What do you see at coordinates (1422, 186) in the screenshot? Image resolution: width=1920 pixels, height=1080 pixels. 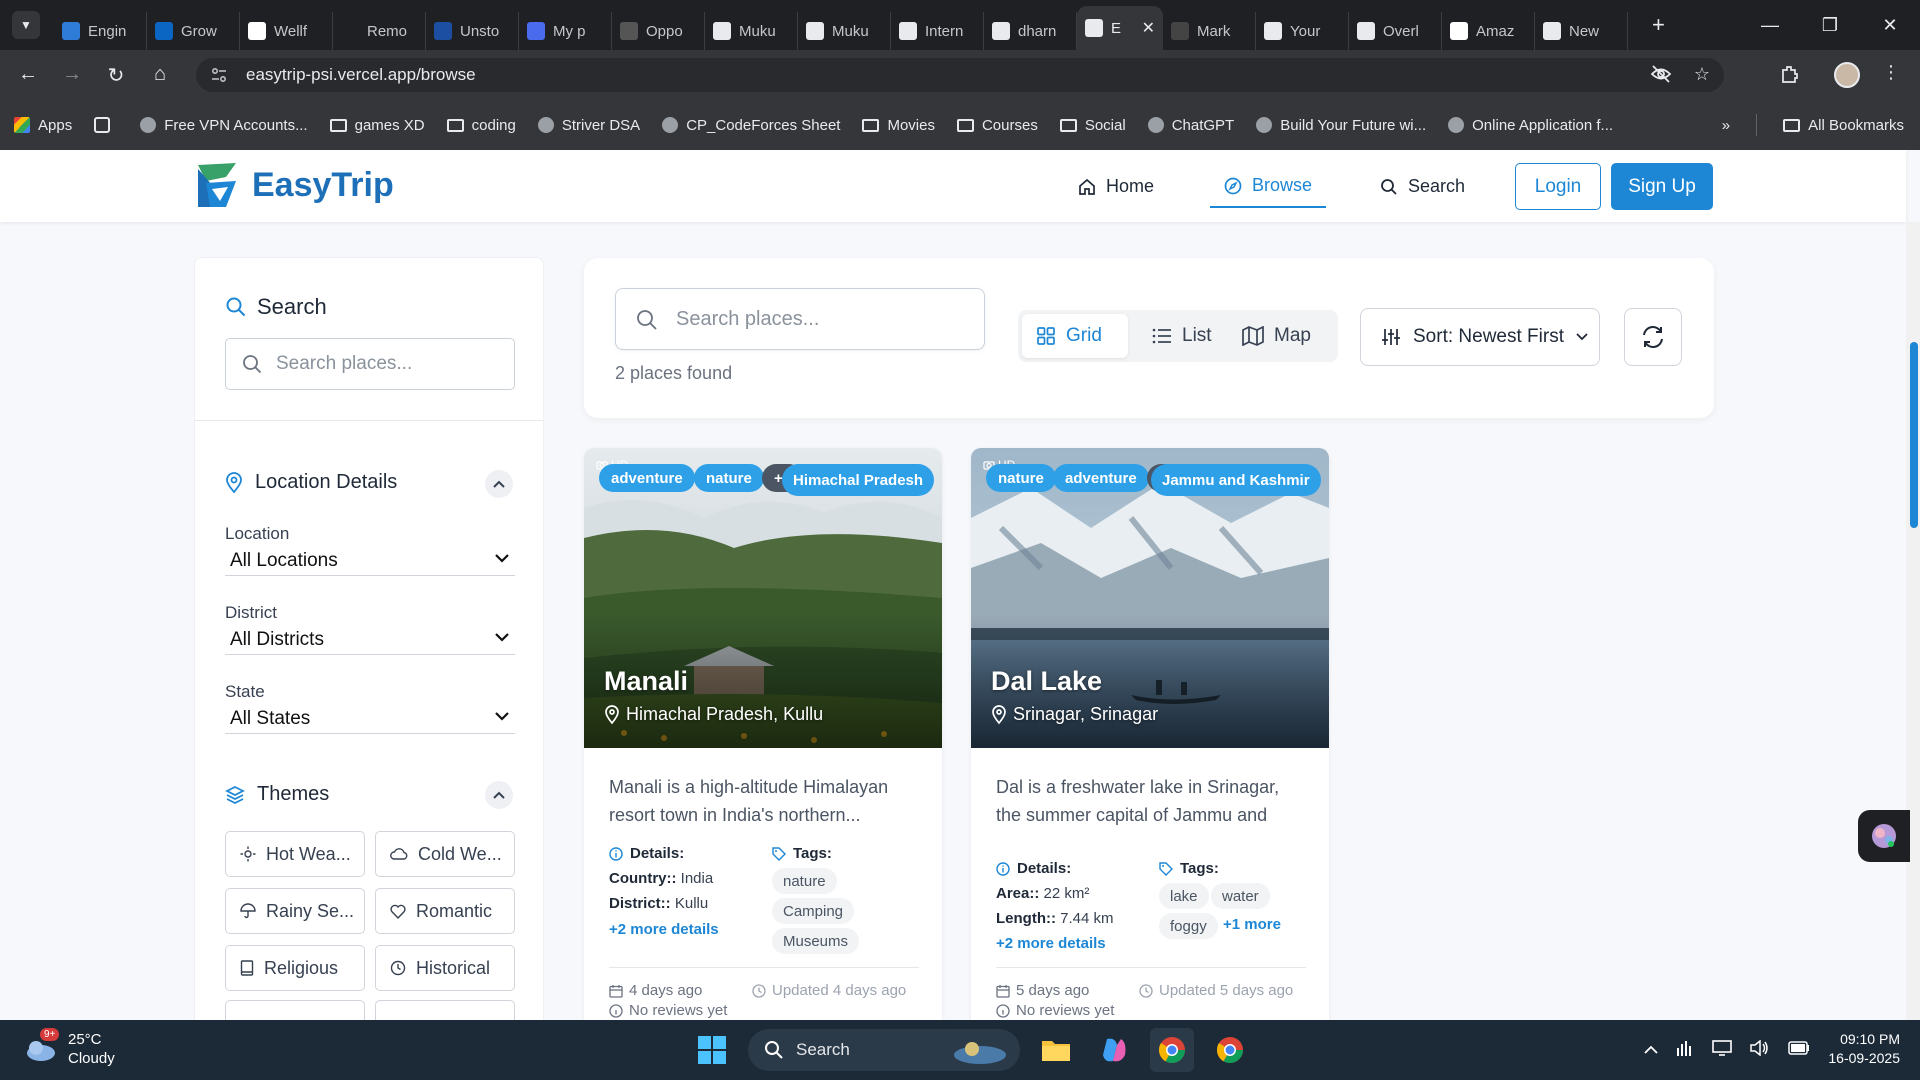 I see `nav-search: Search` at bounding box center [1422, 186].